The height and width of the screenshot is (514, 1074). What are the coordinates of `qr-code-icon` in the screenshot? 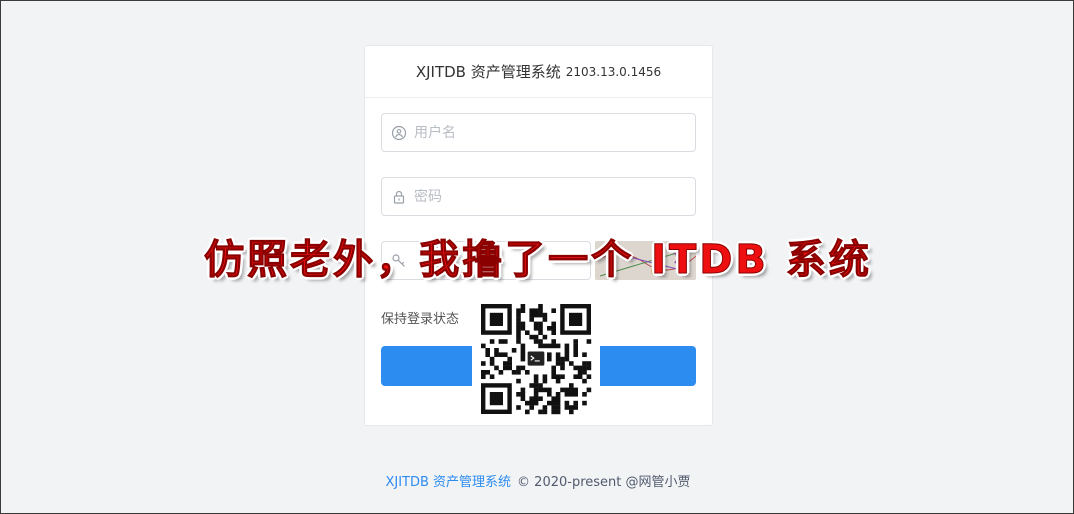 It's located at (536, 359).